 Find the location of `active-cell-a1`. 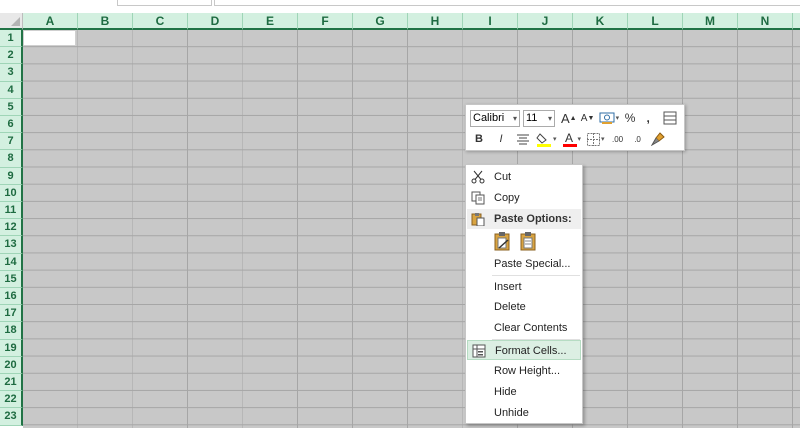

active-cell-a1 is located at coordinates (49, 38).